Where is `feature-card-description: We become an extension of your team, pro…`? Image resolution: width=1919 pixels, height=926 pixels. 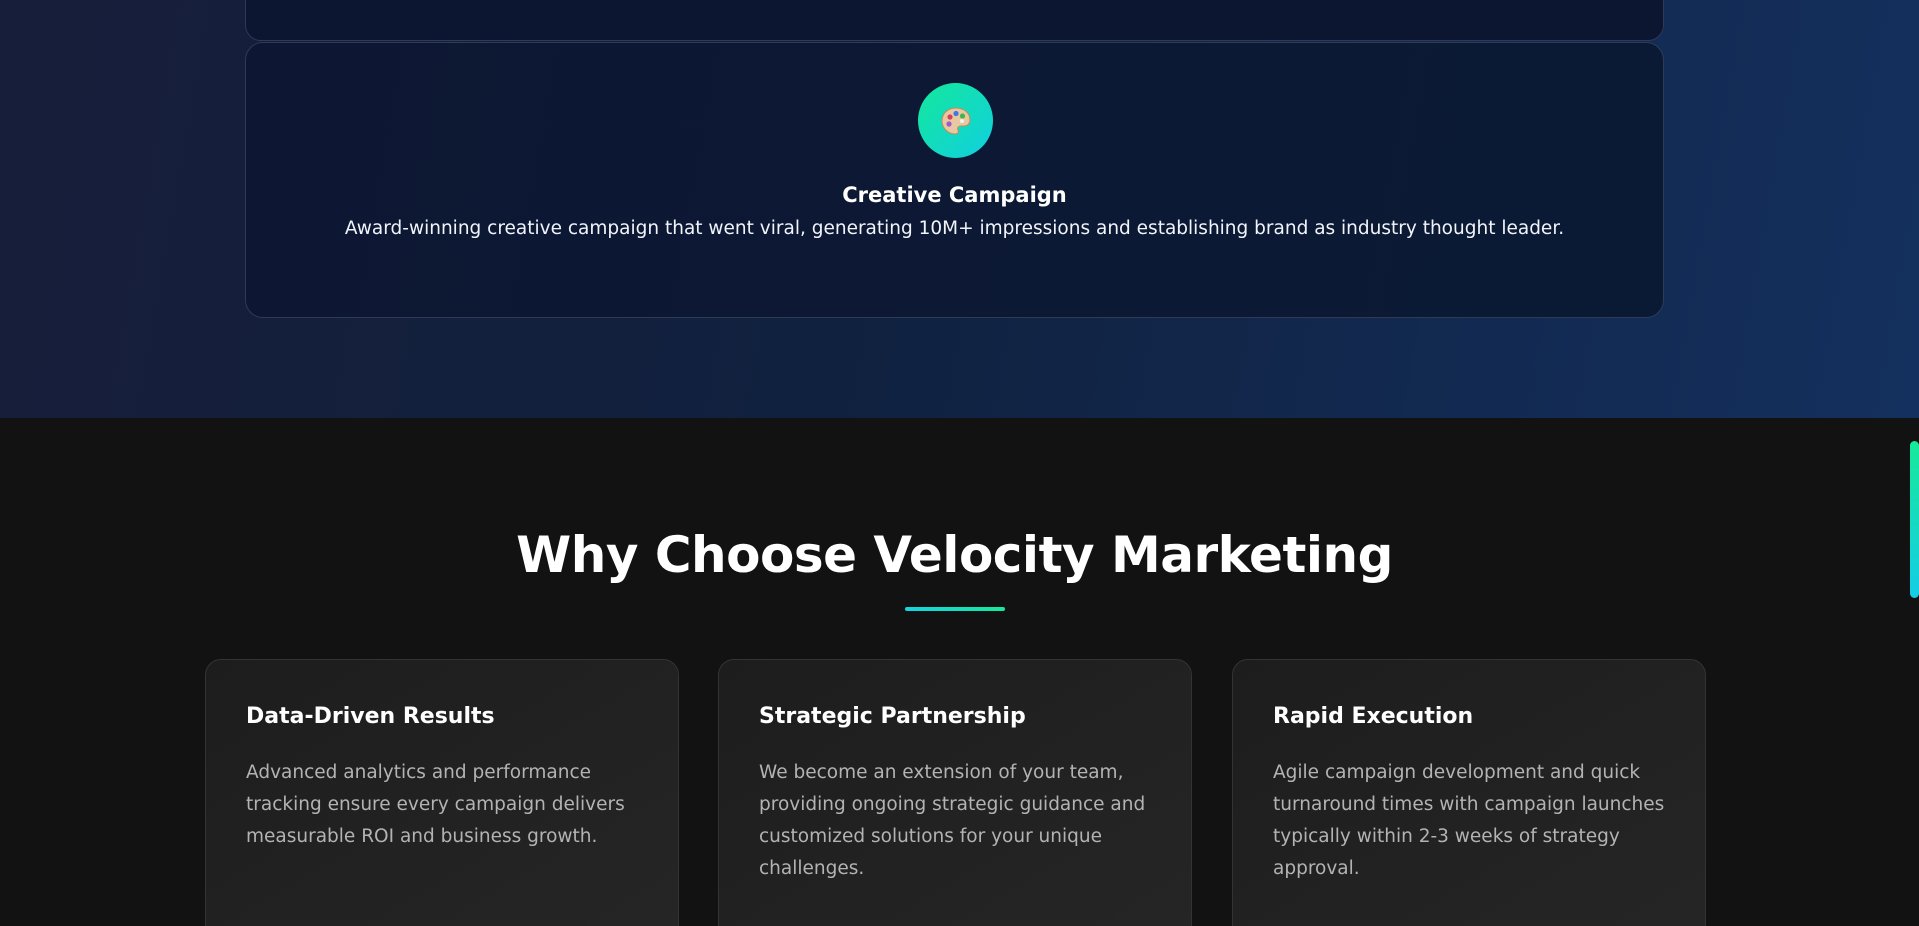
feature-card-description: We become an extension of your team, pro… is located at coordinates (952, 820).